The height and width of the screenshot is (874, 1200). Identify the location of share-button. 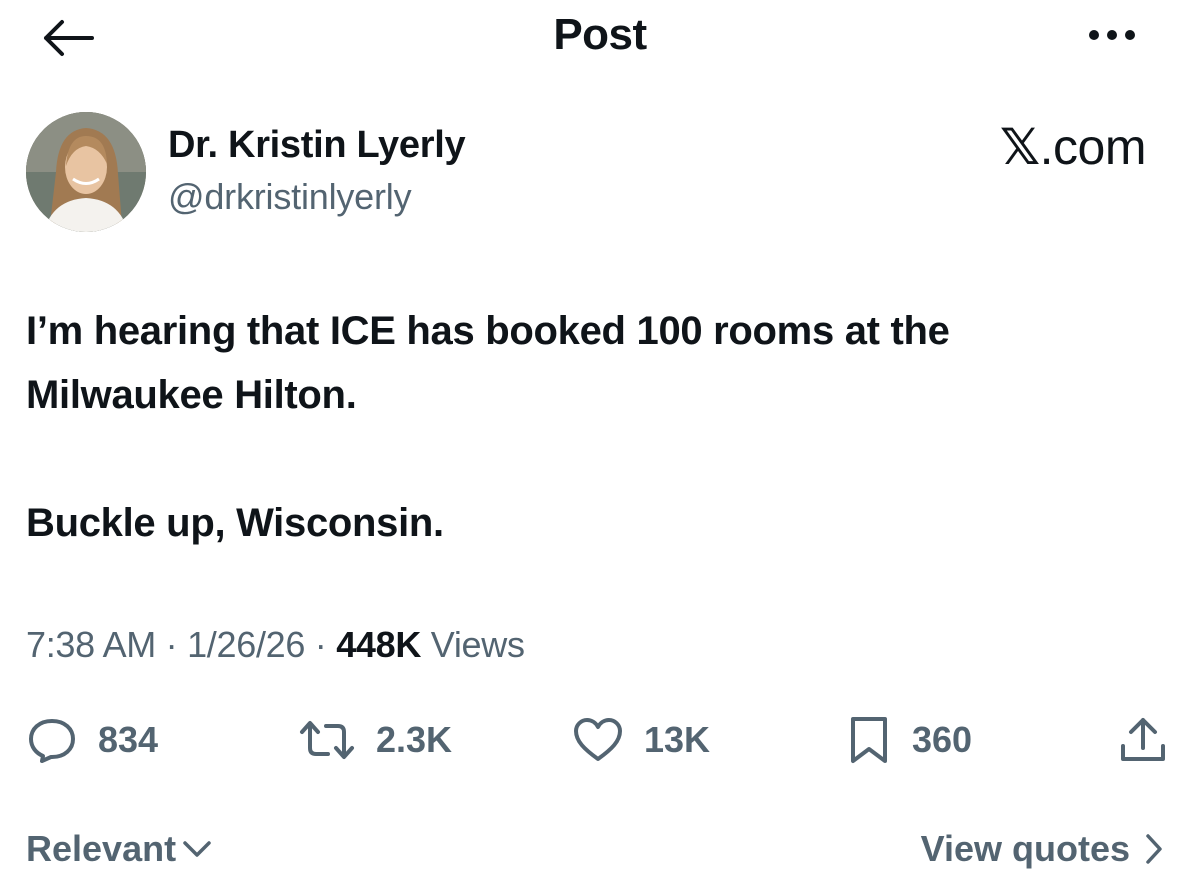
(1143, 740).